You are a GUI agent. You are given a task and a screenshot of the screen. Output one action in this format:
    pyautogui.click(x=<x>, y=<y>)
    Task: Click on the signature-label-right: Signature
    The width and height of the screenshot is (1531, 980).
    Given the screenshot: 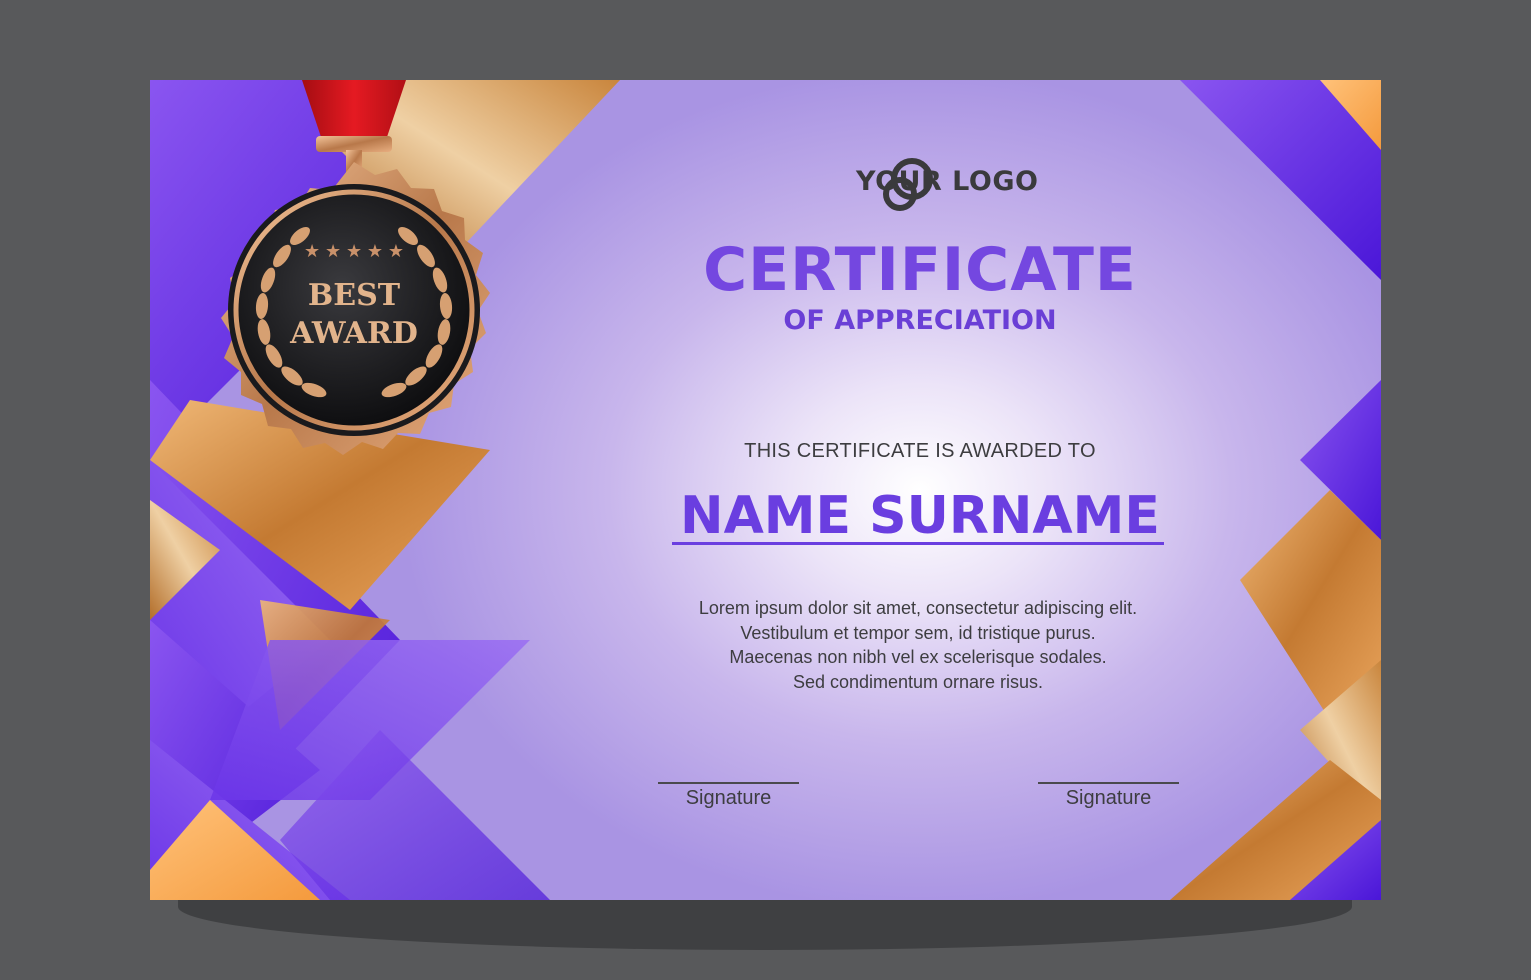 What is the action you would take?
    pyautogui.click(x=1108, y=798)
    